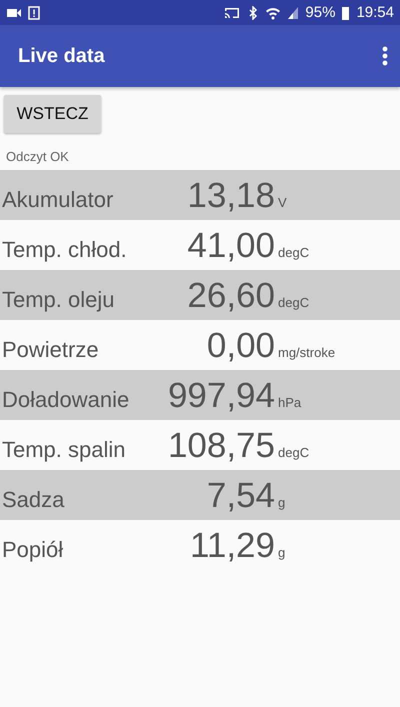  What do you see at coordinates (32, 550) in the screenshot?
I see `reading-label: Popiół` at bounding box center [32, 550].